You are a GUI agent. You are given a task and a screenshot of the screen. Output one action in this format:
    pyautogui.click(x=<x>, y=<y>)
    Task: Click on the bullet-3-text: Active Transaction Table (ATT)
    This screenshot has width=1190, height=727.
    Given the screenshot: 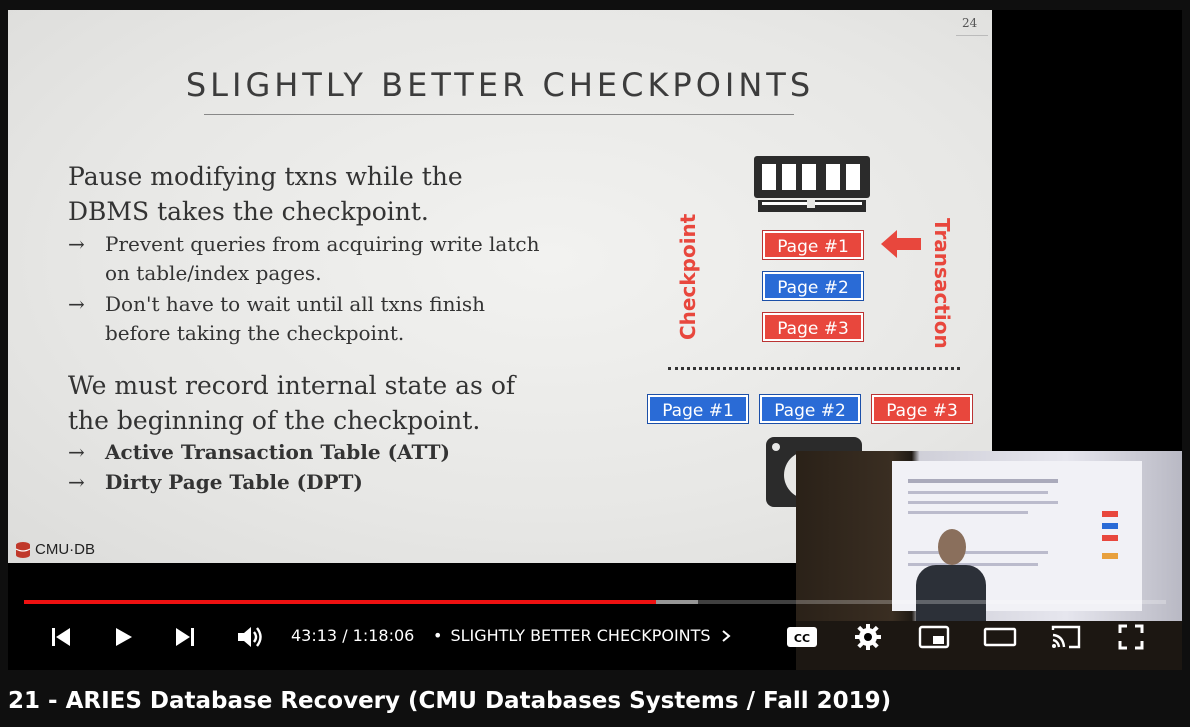 What is the action you would take?
    pyautogui.click(x=277, y=452)
    